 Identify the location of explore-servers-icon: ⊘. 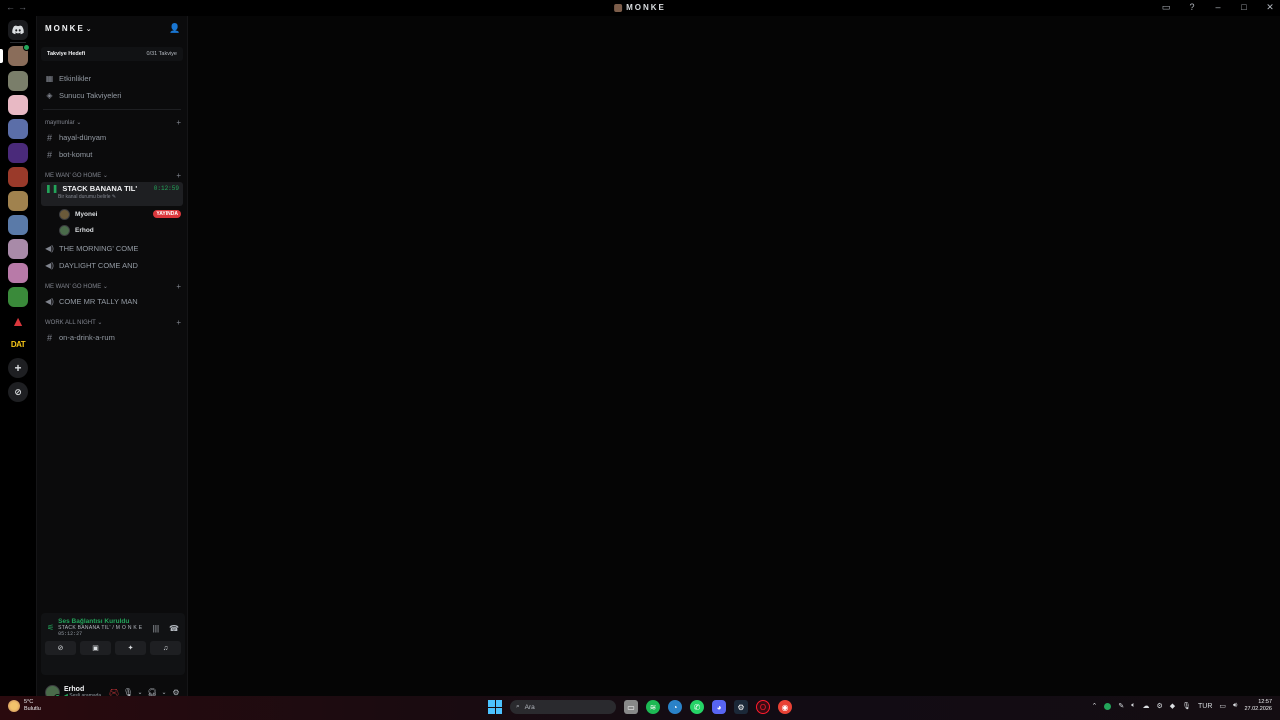
(18, 392).